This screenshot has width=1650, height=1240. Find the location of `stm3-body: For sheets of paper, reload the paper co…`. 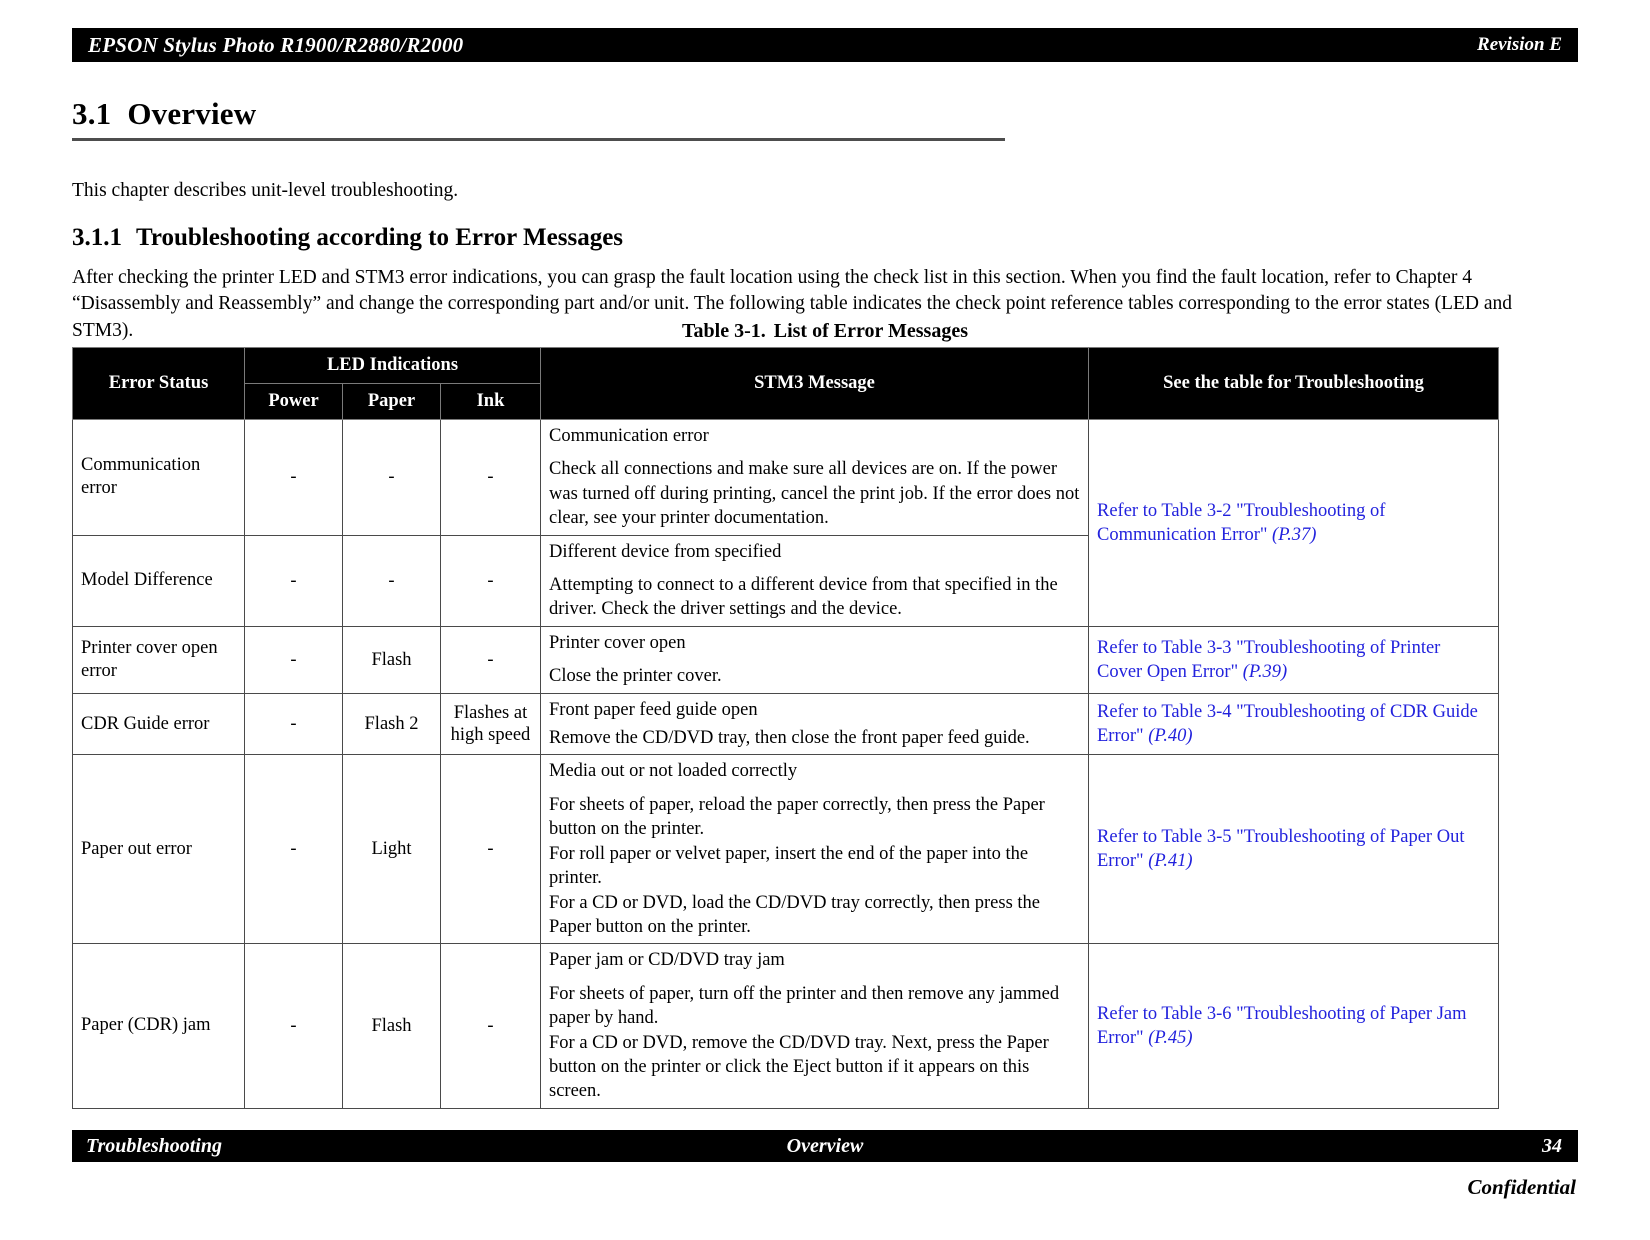

stm3-body: For sheets of paper, reload the paper co… is located at coordinates (797, 865).